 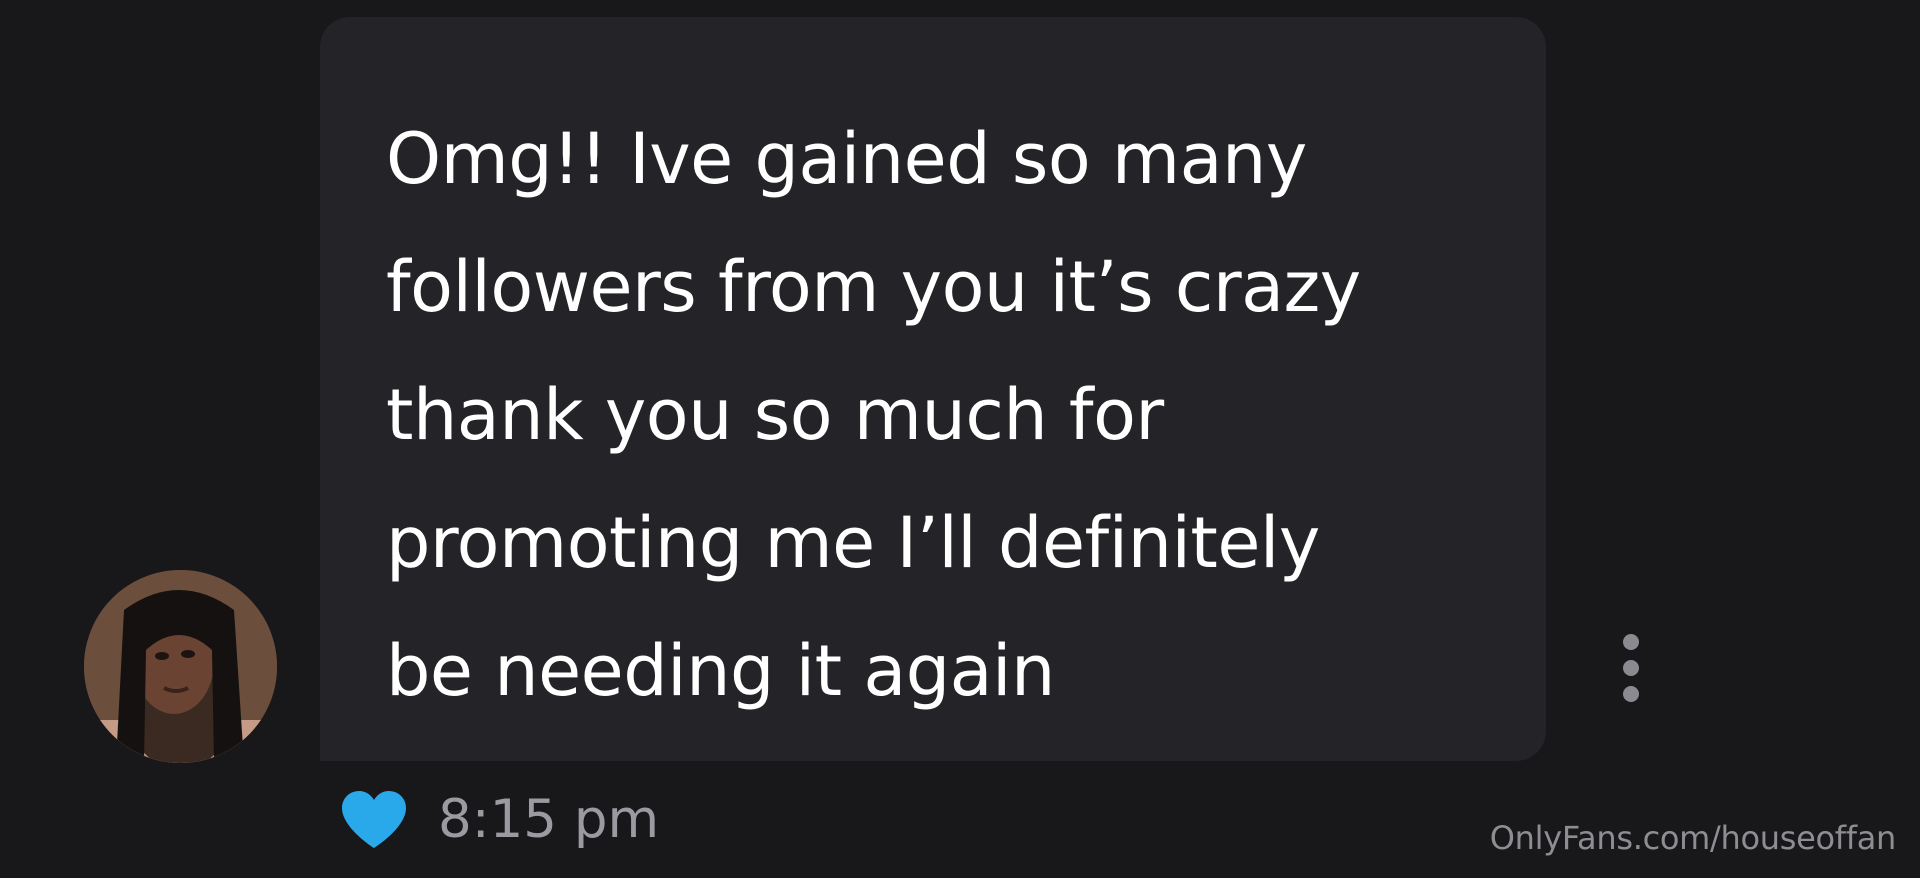 I want to click on message-timestamp: 8:15 pm, so click(x=549, y=819).